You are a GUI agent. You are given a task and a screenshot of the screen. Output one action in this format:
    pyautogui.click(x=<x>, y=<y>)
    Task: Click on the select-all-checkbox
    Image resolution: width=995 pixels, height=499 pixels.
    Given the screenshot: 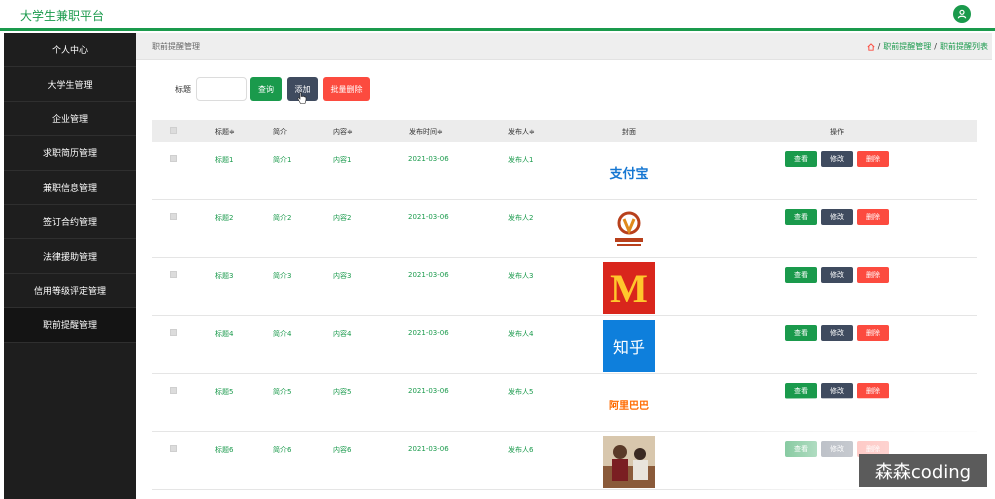 What is the action you would take?
    pyautogui.click(x=173, y=130)
    